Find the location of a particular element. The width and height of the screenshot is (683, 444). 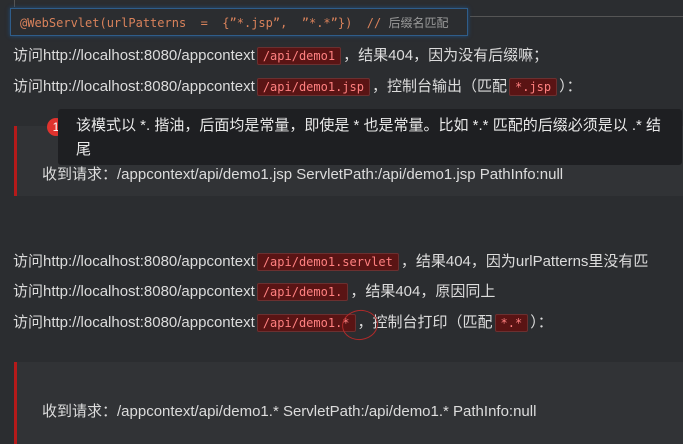

inline-code: /api/demo1.jsp is located at coordinates (313, 87).